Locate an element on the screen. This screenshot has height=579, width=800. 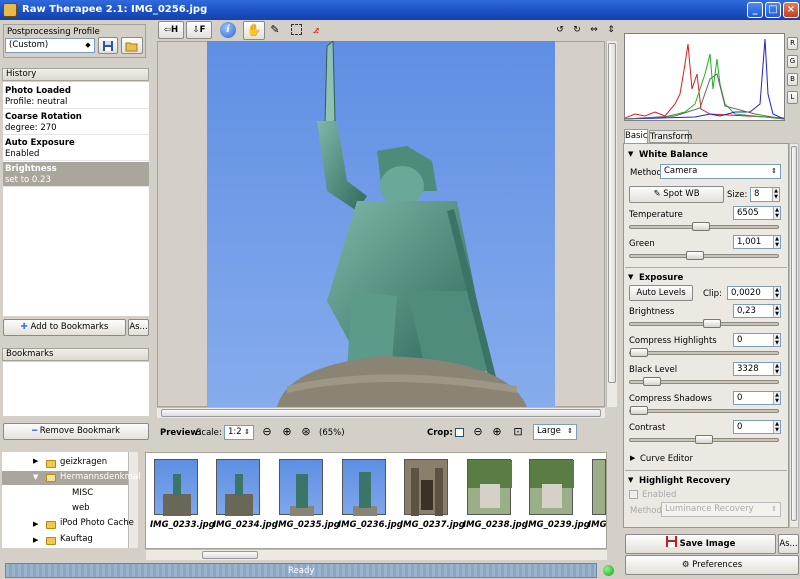
hist-red-button: R is located at coordinates (792, 43).